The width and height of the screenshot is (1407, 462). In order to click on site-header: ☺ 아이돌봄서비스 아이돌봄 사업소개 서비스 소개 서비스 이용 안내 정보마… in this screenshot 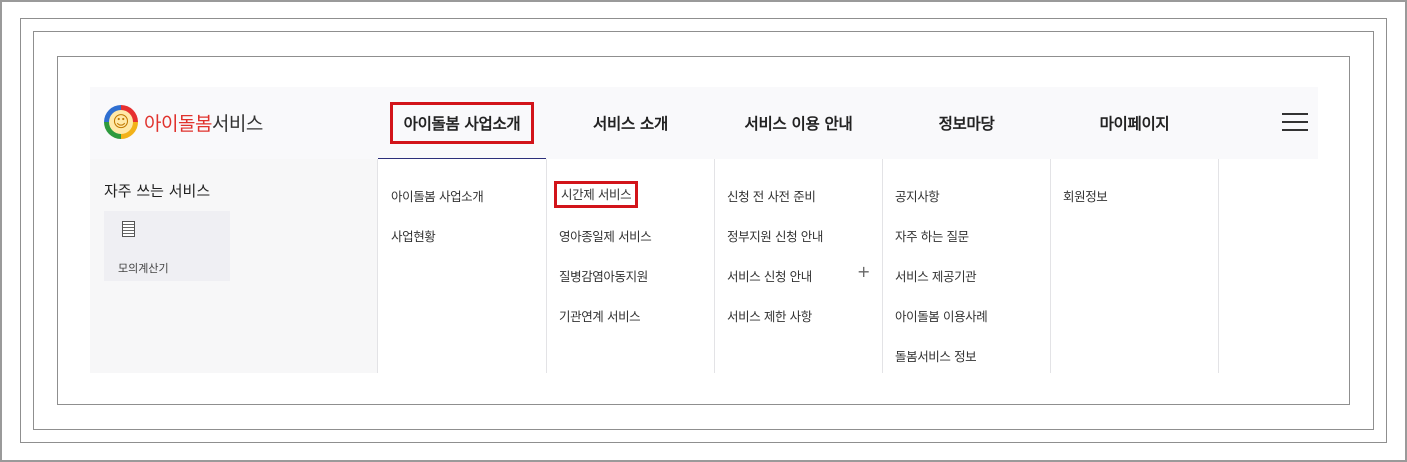, I will do `click(704, 123)`.